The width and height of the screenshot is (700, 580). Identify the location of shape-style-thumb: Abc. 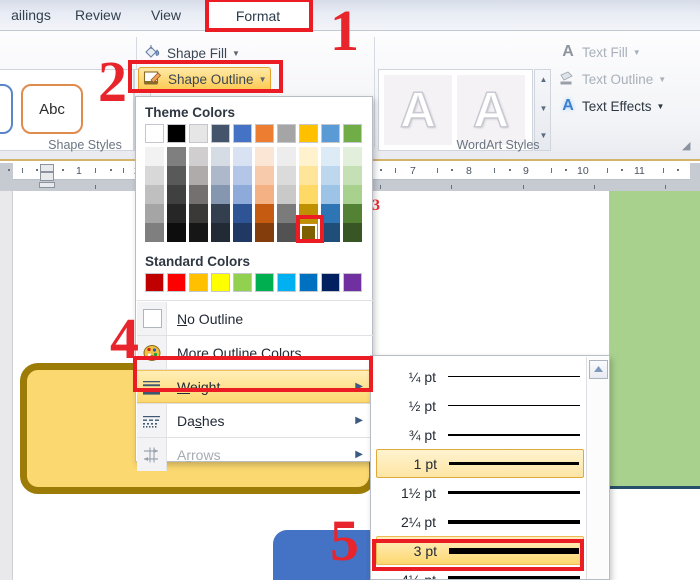
(52, 109).